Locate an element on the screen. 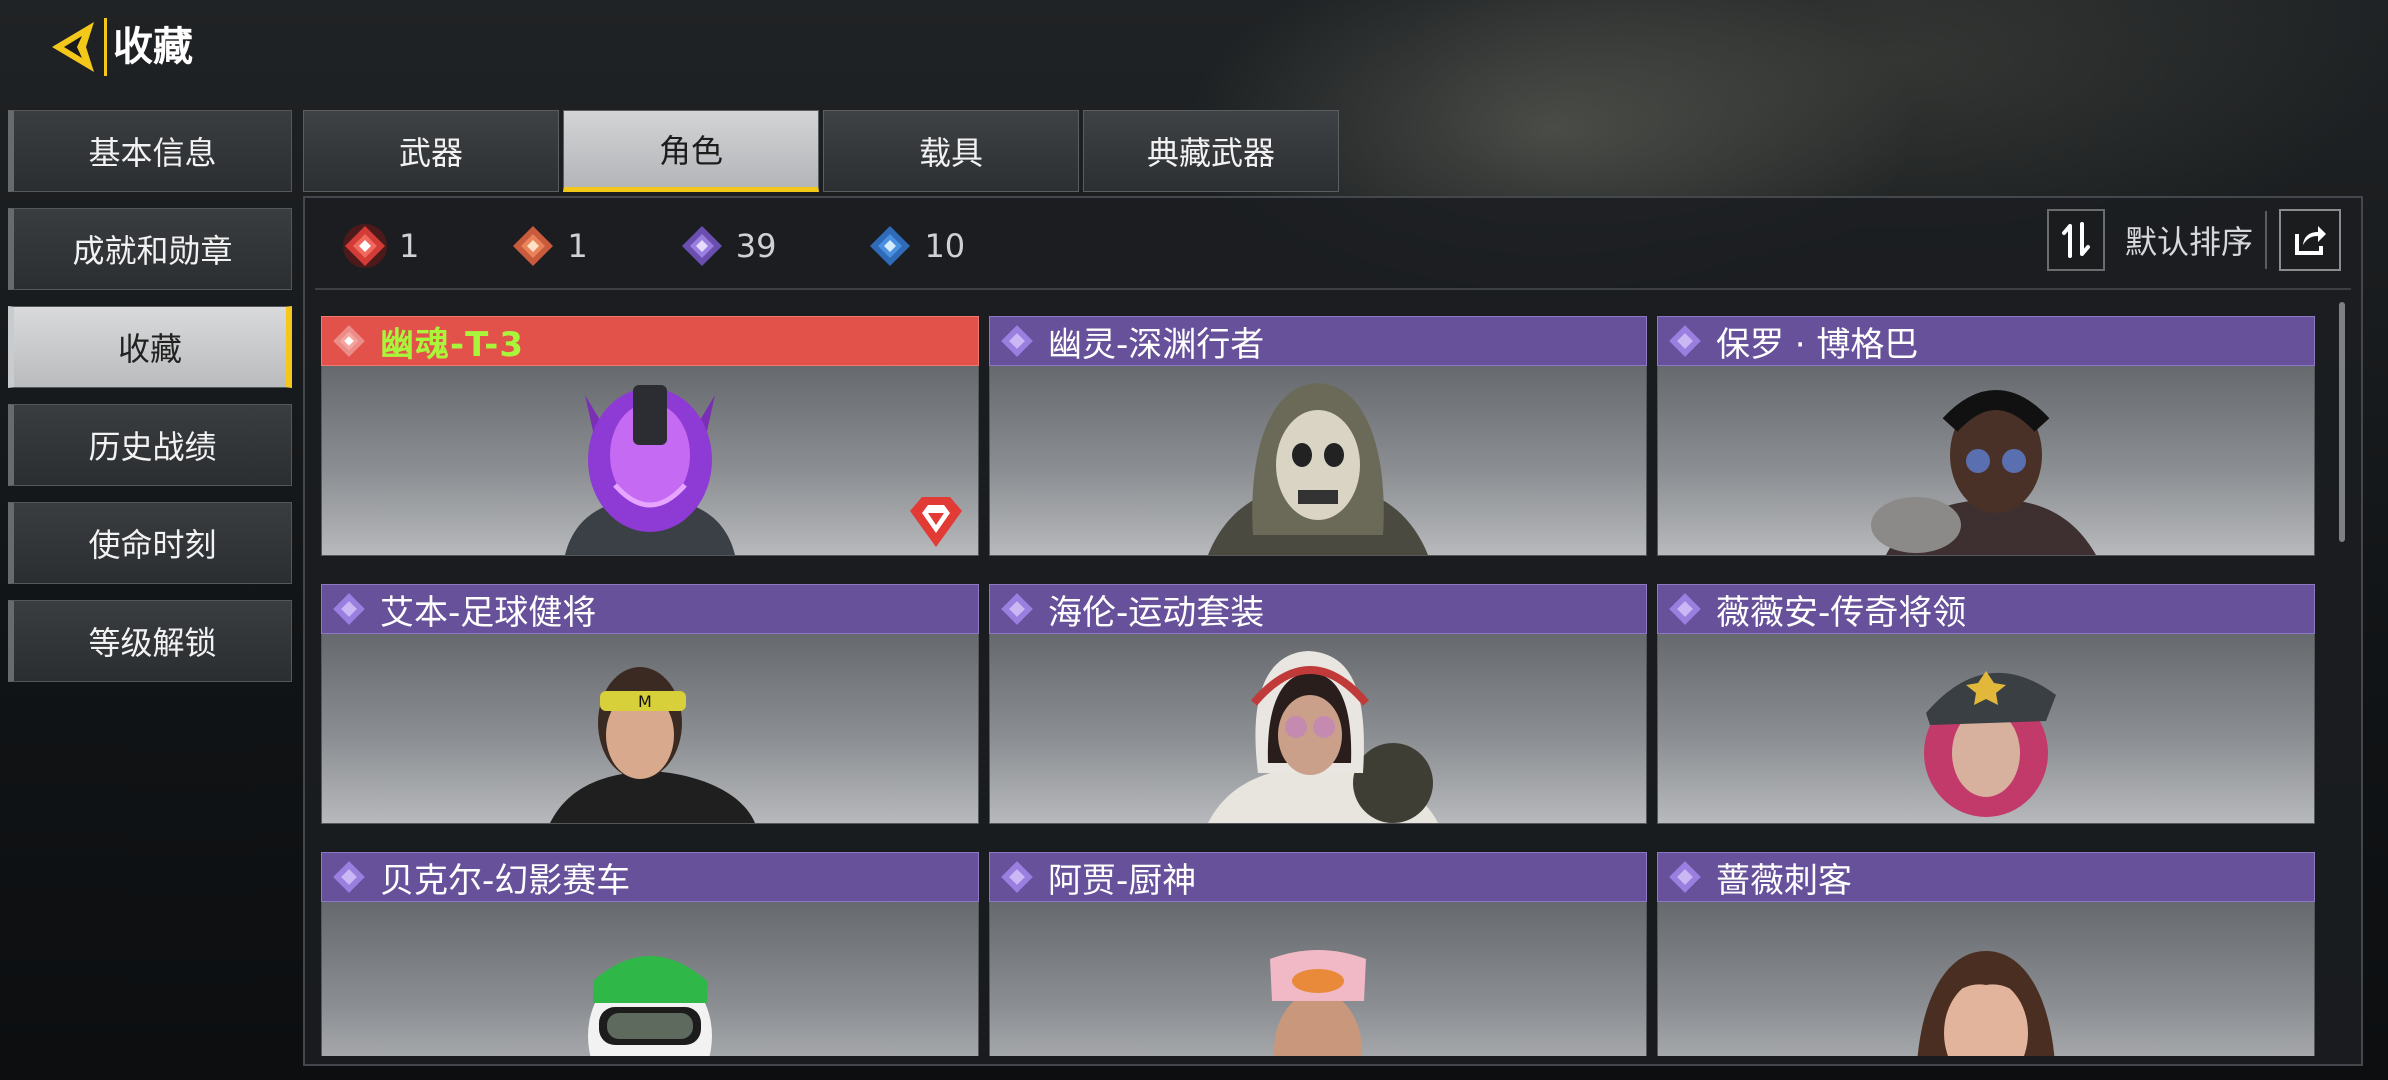  card-title: 幽灵-深渊行者 is located at coordinates (1156, 344).